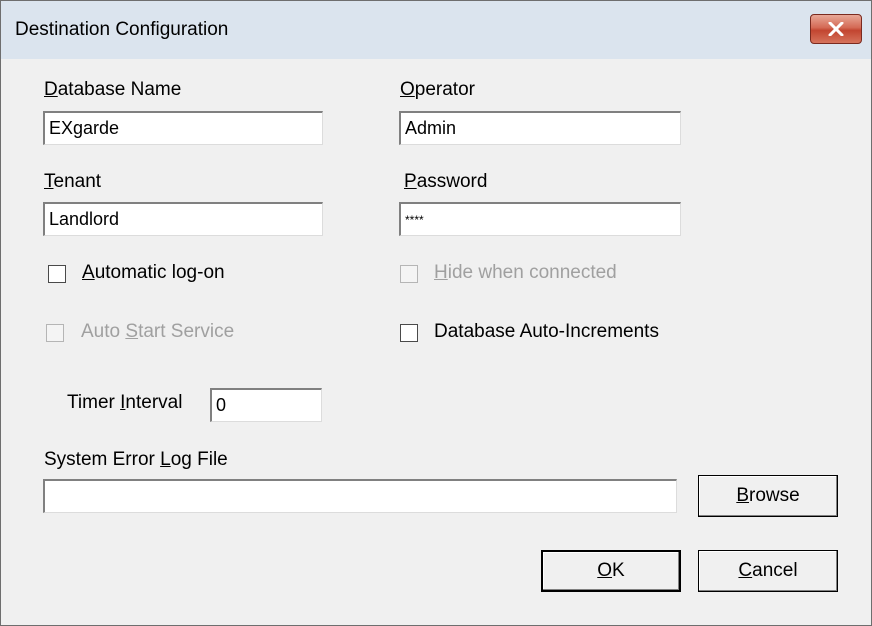 The height and width of the screenshot is (626, 872). Describe the element at coordinates (113, 89) in the screenshot. I see `database-name-label: Database Name` at that location.